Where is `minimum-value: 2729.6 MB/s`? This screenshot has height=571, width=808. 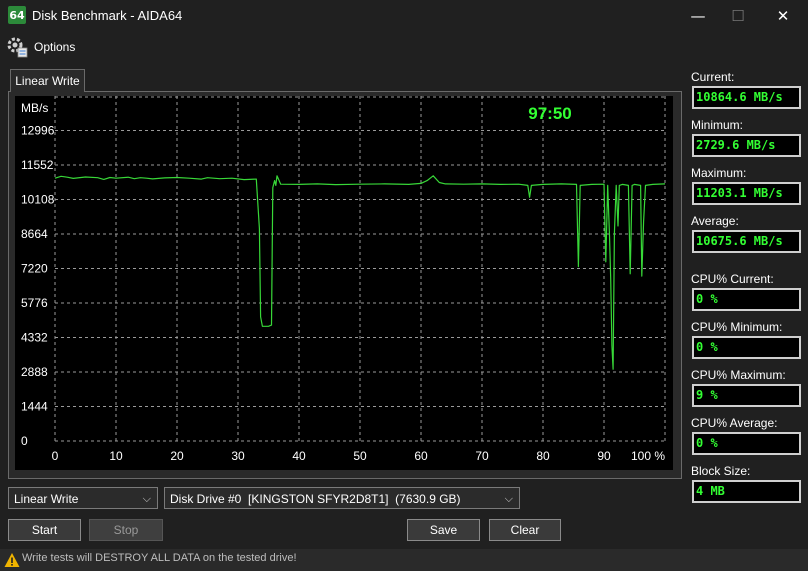
minimum-value: 2729.6 MB/s is located at coordinates (746, 145).